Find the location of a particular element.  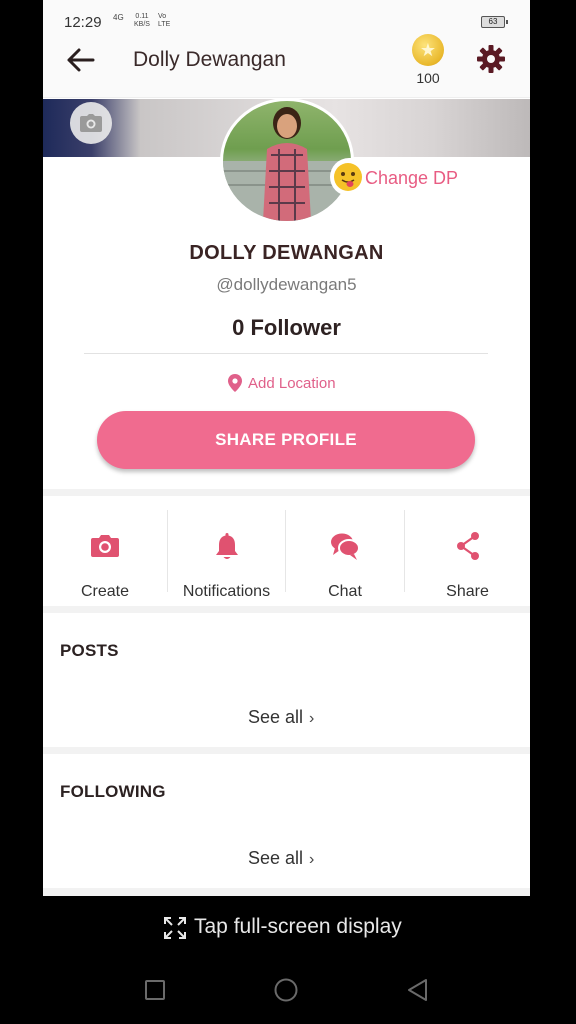

cover-camera-icon is located at coordinates (91, 123).